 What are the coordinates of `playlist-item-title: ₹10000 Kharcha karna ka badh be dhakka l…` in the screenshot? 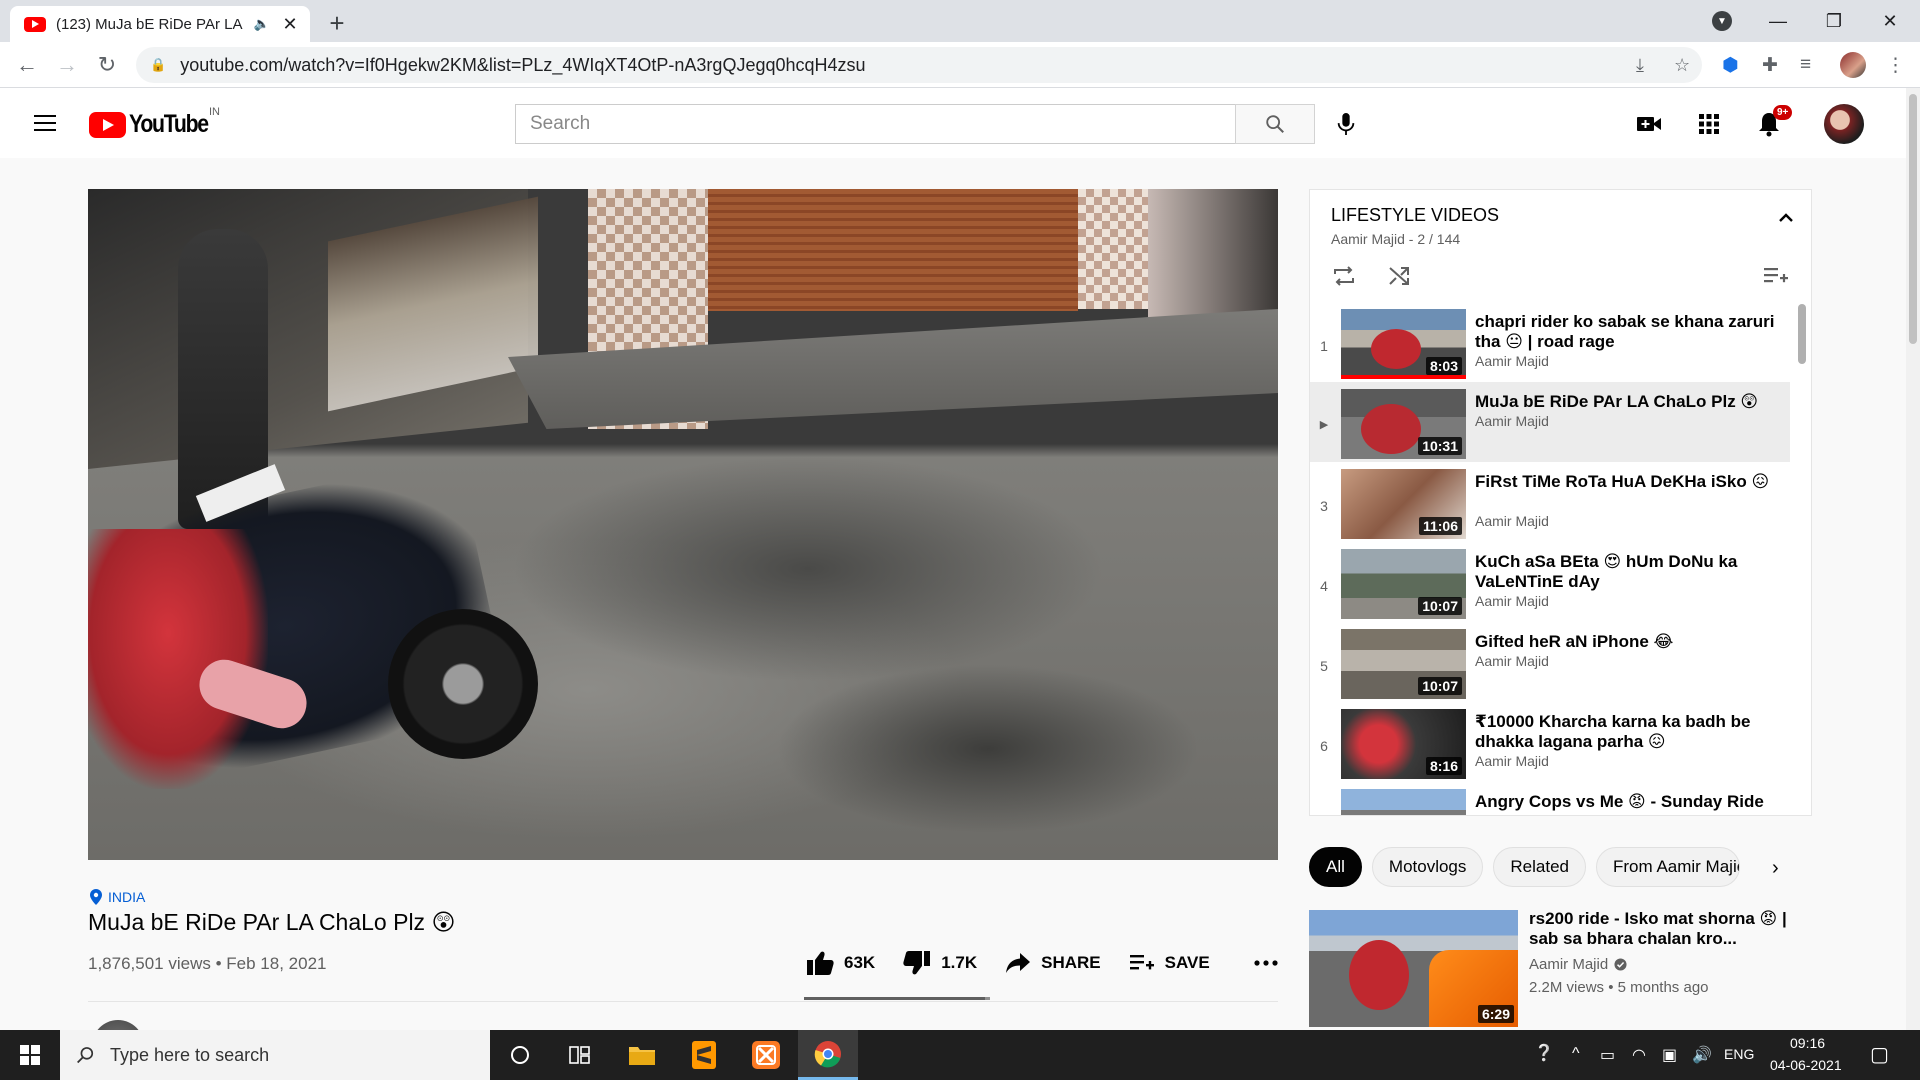 It's located at (1625, 732).